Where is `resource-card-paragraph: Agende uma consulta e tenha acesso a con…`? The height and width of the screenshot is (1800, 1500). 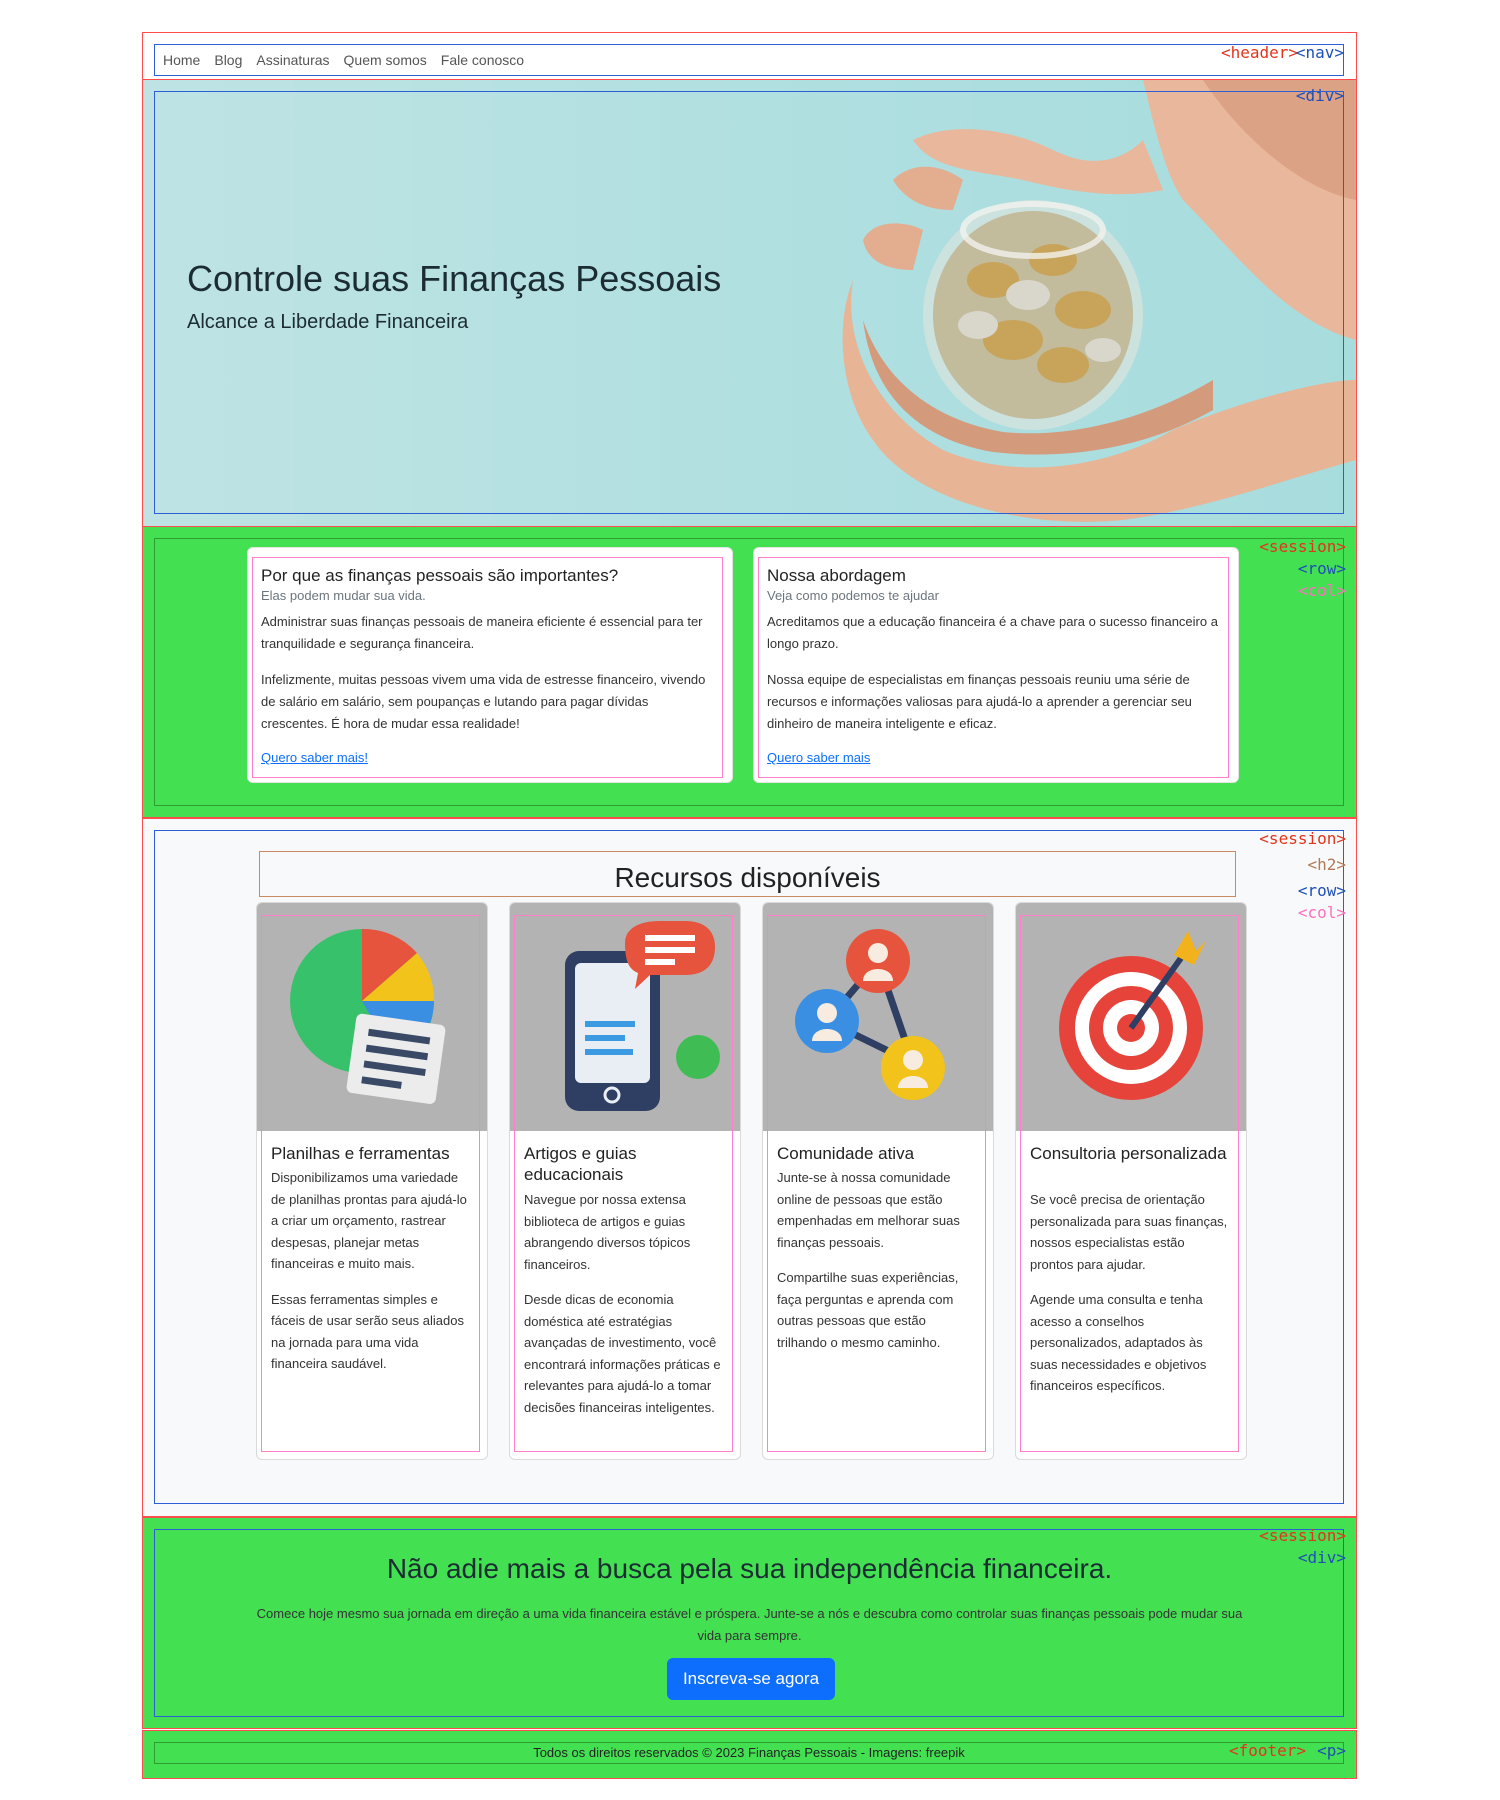 resource-card-paragraph: Agende uma consulta e tenha acesso a con… is located at coordinates (1118, 1342).